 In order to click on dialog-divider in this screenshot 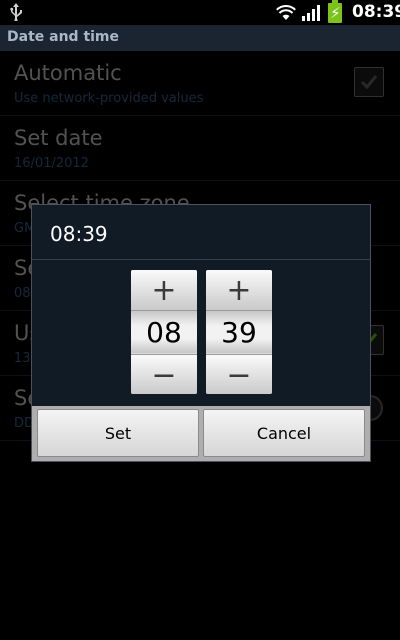, I will do `click(201, 259)`.